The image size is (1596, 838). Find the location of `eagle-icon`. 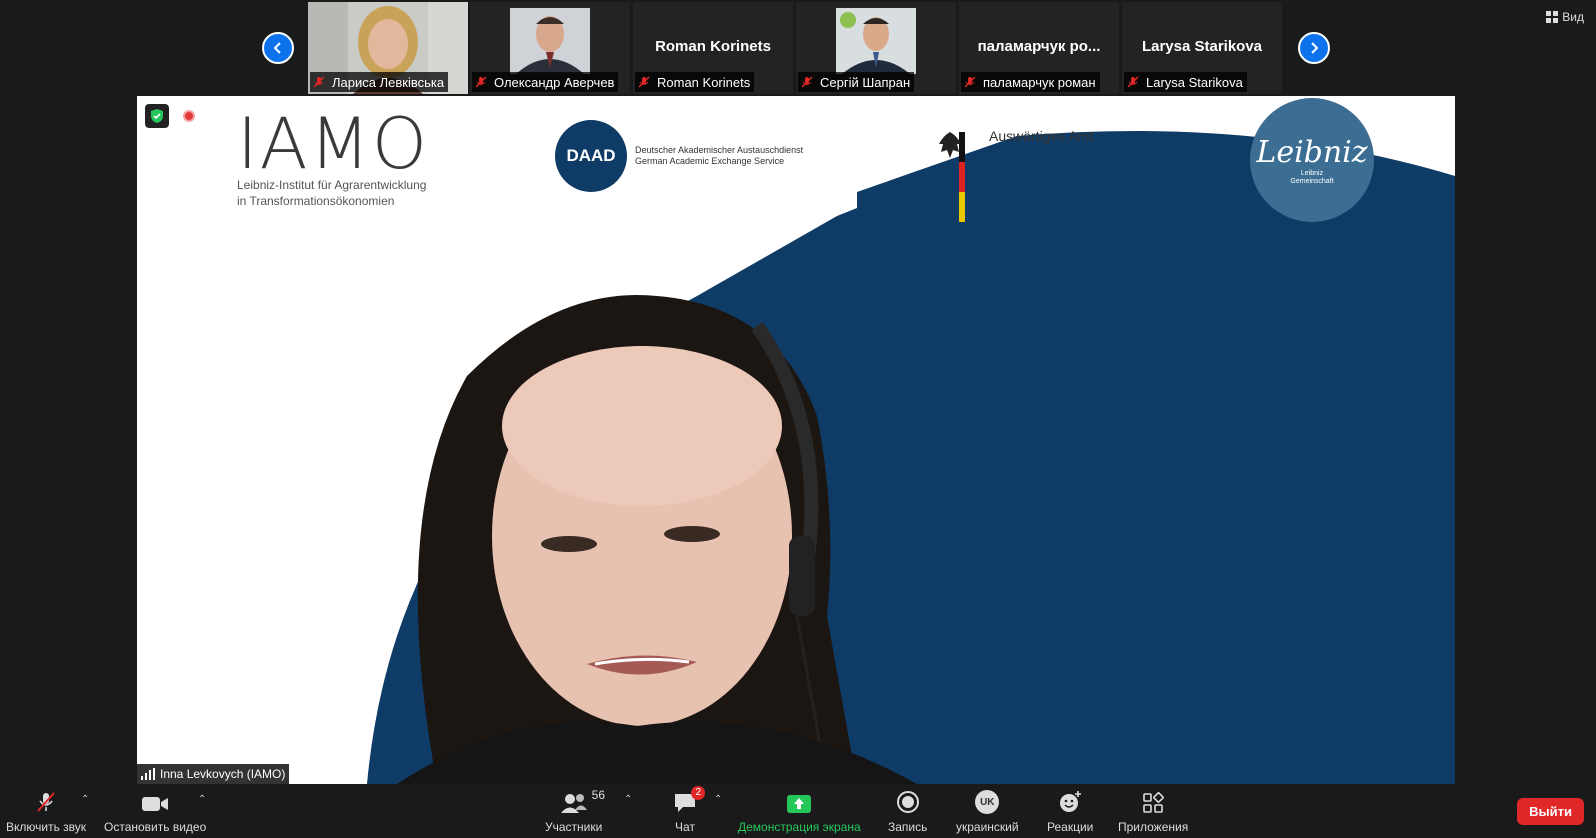

eagle-icon is located at coordinates (950, 145).